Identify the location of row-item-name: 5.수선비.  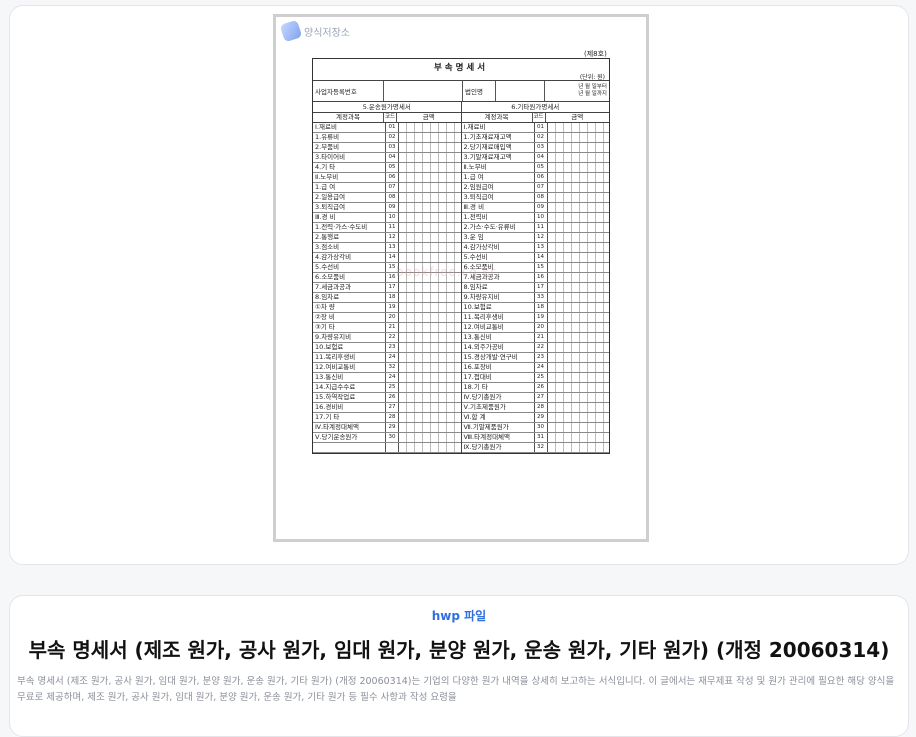
(498, 257).